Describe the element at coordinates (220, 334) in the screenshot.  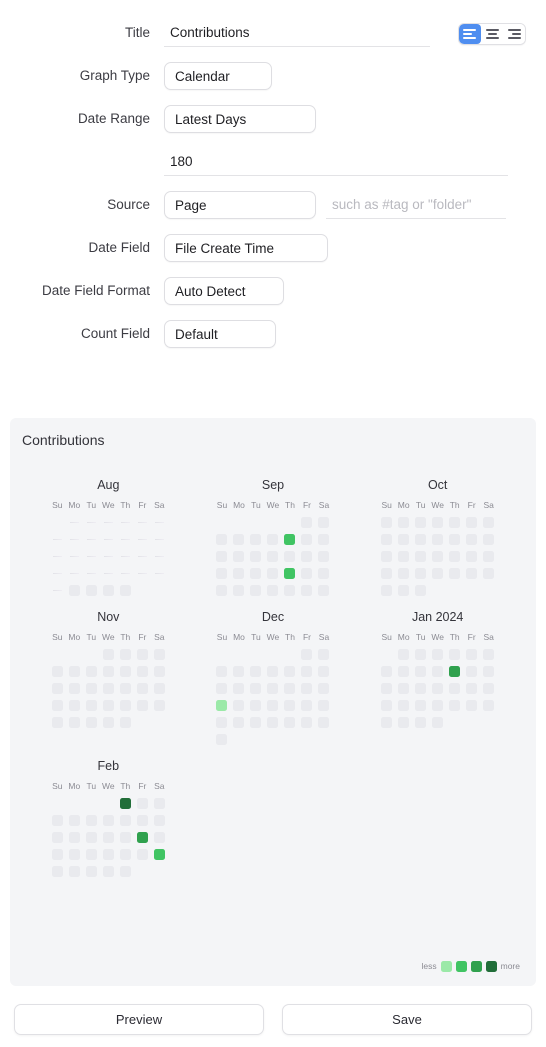
I see `count-field-input` at that location.